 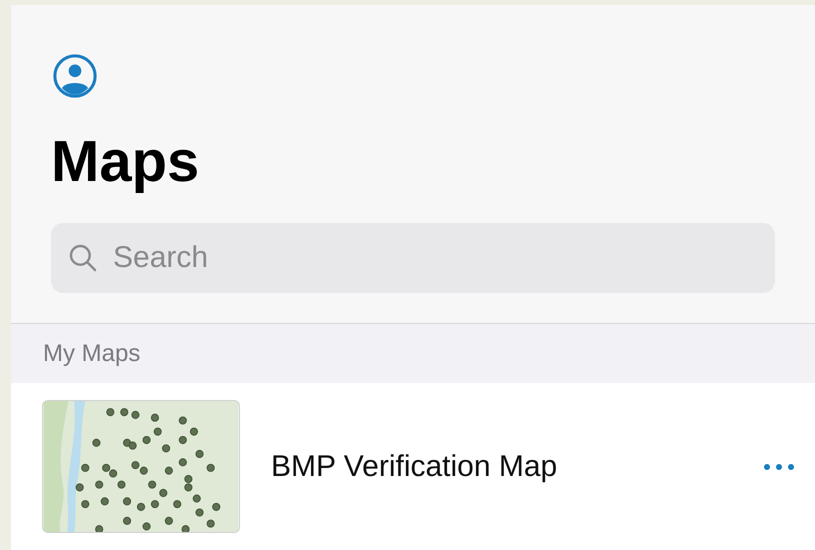 What do you see at coordinates (125, 162) in the screenshot?
I see `page-title: Maps` at bounding box center [125, 162].